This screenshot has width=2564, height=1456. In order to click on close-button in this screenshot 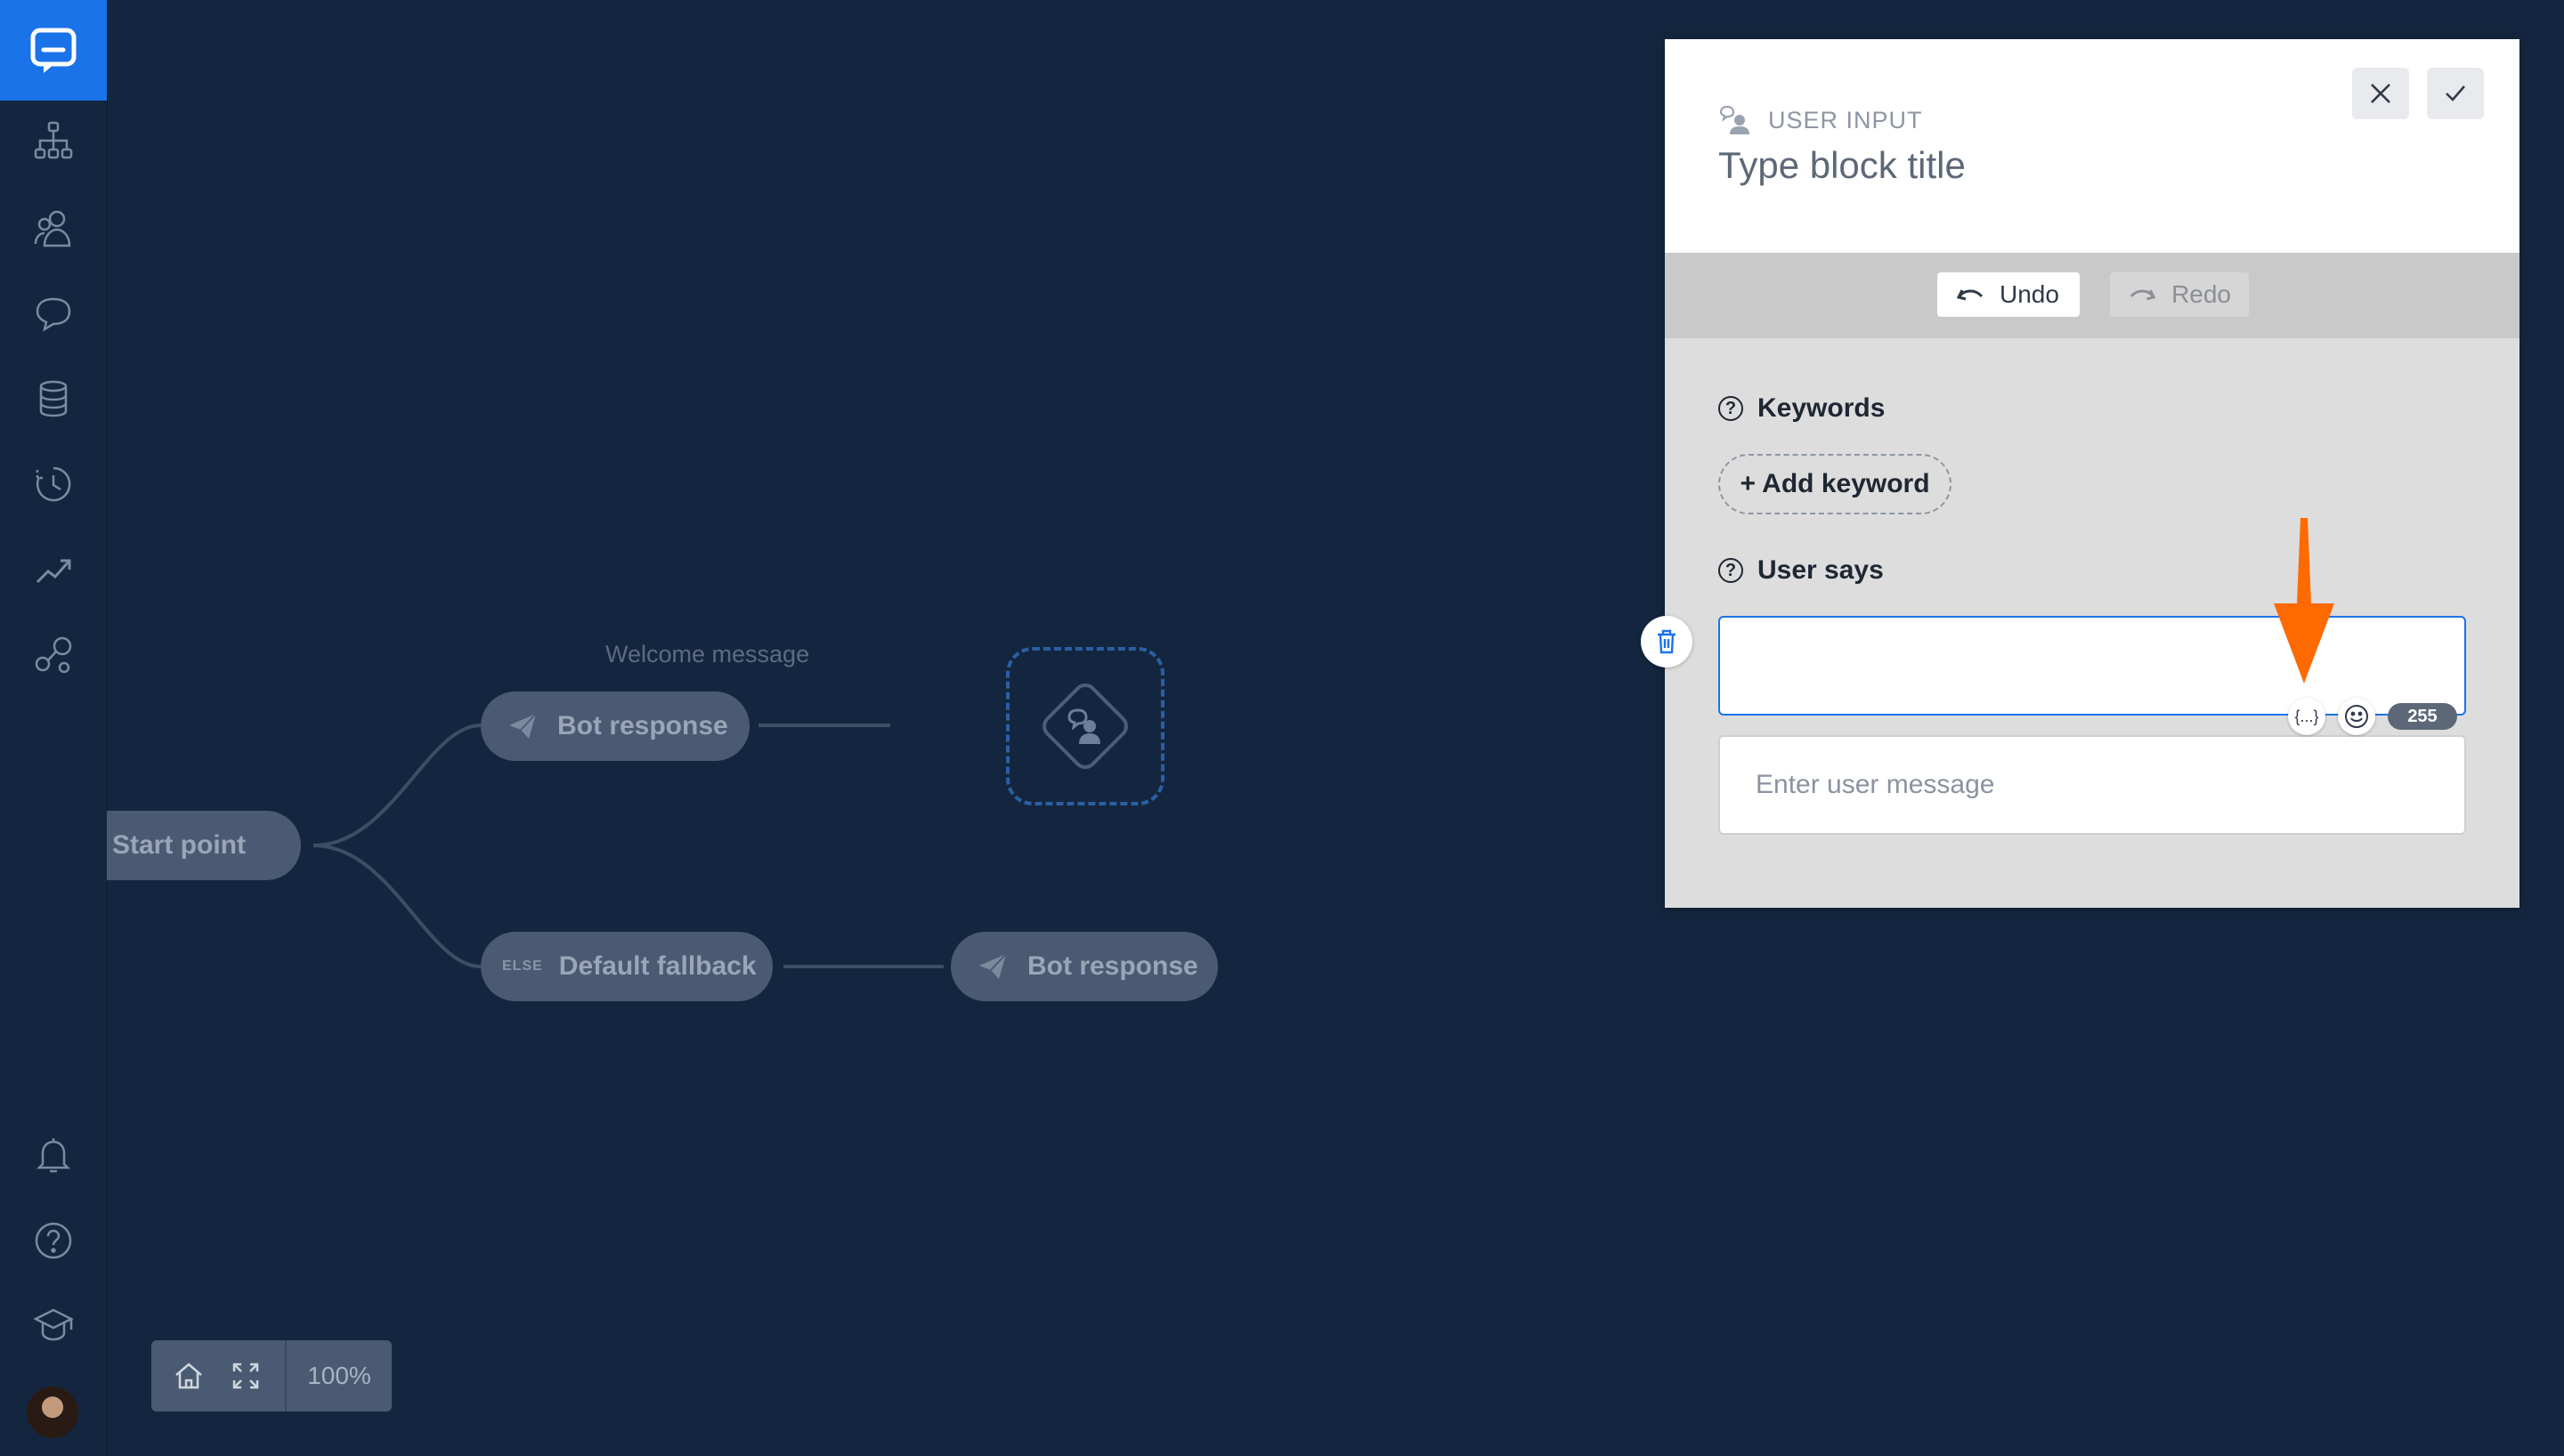, I will do `click(2380, 93)`.